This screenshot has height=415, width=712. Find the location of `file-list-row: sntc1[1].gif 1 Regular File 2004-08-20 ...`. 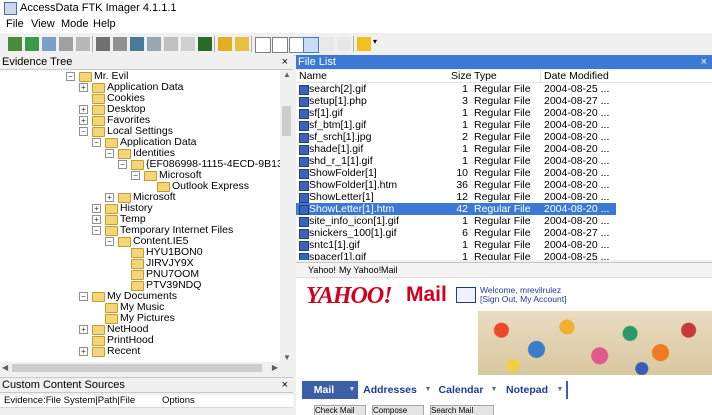

file-list-row: sntc1[1].gif 1 Regular File 2004-08-20 ... is located at coordinates (456, 245).